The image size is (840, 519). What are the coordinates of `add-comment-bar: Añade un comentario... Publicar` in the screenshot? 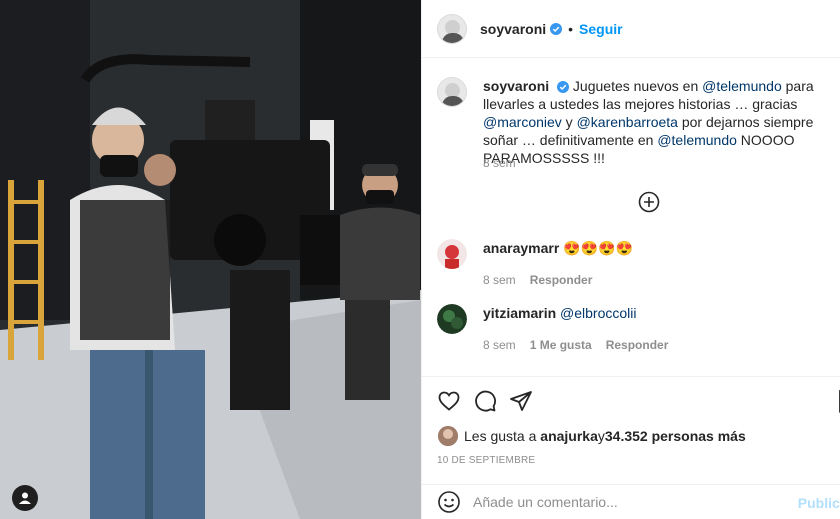 It's located at (631, 501).